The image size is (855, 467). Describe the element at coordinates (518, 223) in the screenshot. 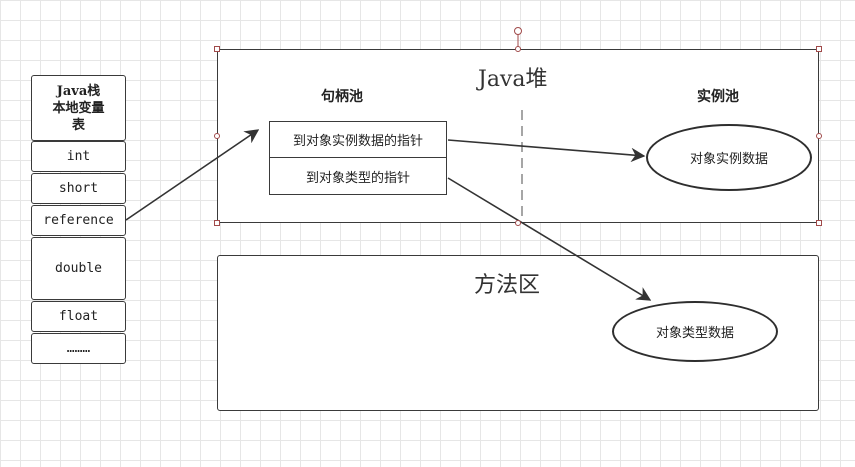

I see `resize-handle-bottom` at that location.